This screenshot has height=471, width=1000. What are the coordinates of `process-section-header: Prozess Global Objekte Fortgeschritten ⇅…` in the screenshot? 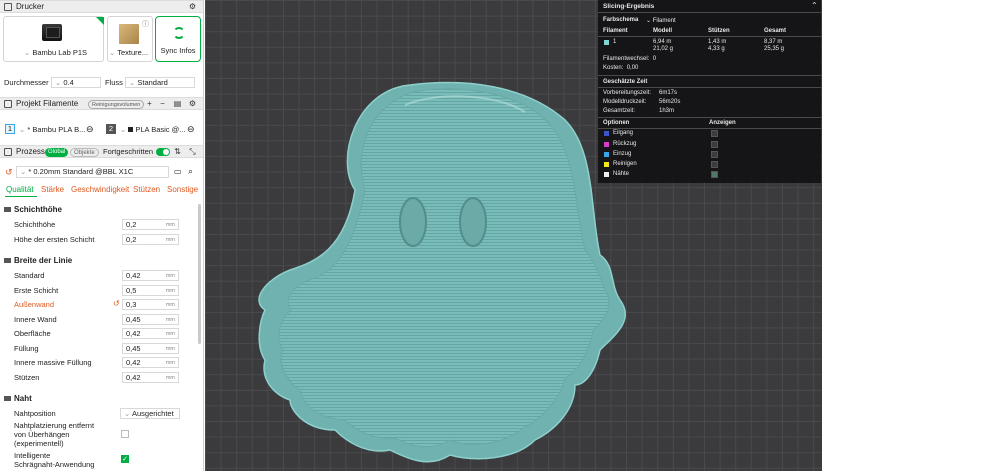 It's located at (101, 151).